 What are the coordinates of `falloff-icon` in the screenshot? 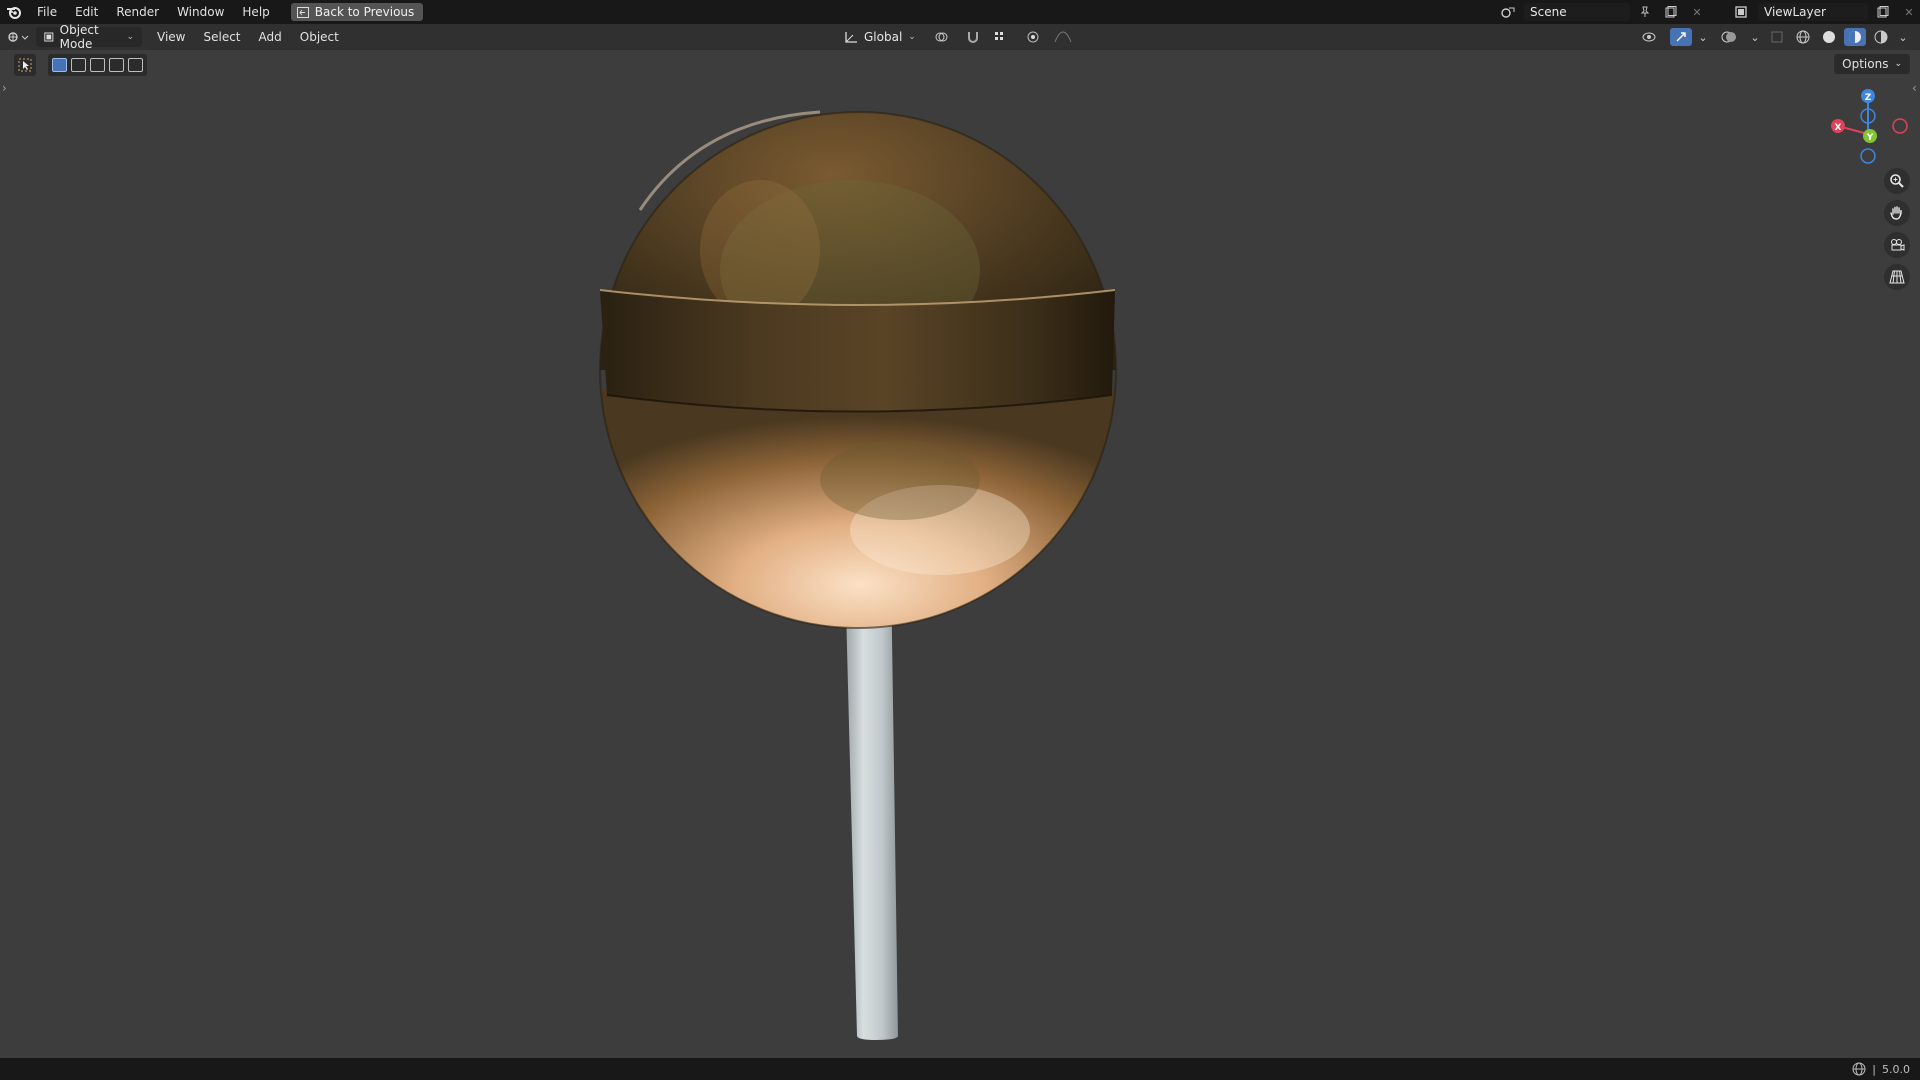 It's located at (1063, 37).